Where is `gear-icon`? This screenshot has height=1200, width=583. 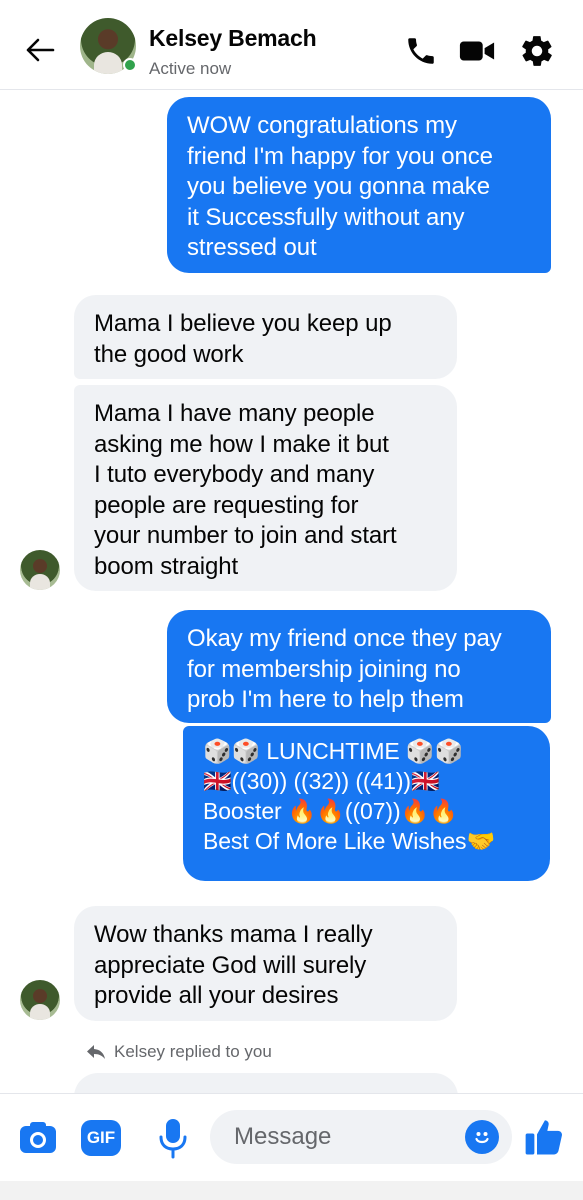 gear-icon is located at coordinates (537, 51).